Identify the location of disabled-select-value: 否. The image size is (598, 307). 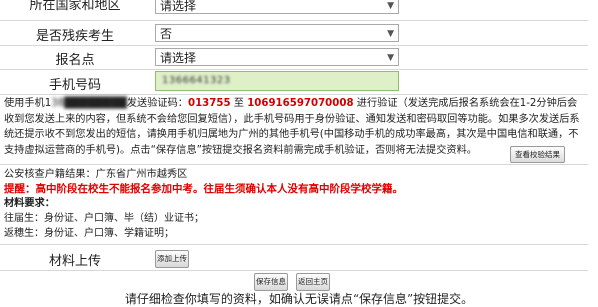
(166, 34).